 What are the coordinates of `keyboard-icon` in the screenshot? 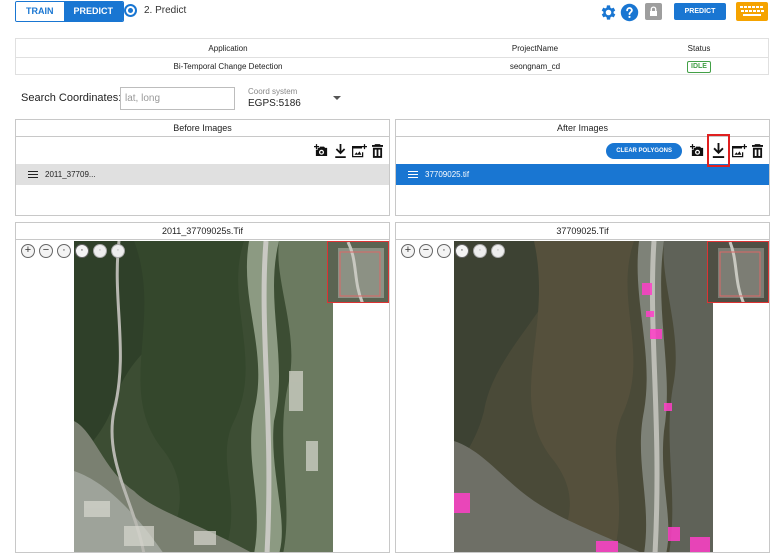 It's located at (752, 11).